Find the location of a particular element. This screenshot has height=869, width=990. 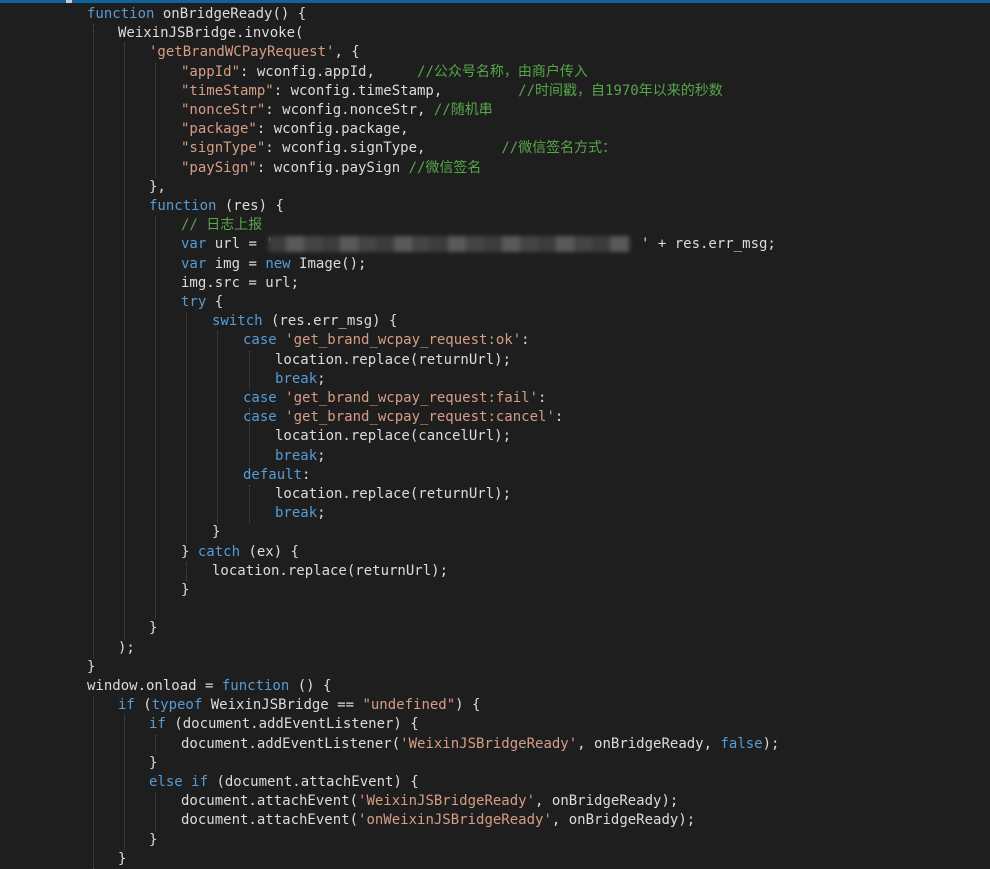

code-token: { is located at coordinates (215, 302).